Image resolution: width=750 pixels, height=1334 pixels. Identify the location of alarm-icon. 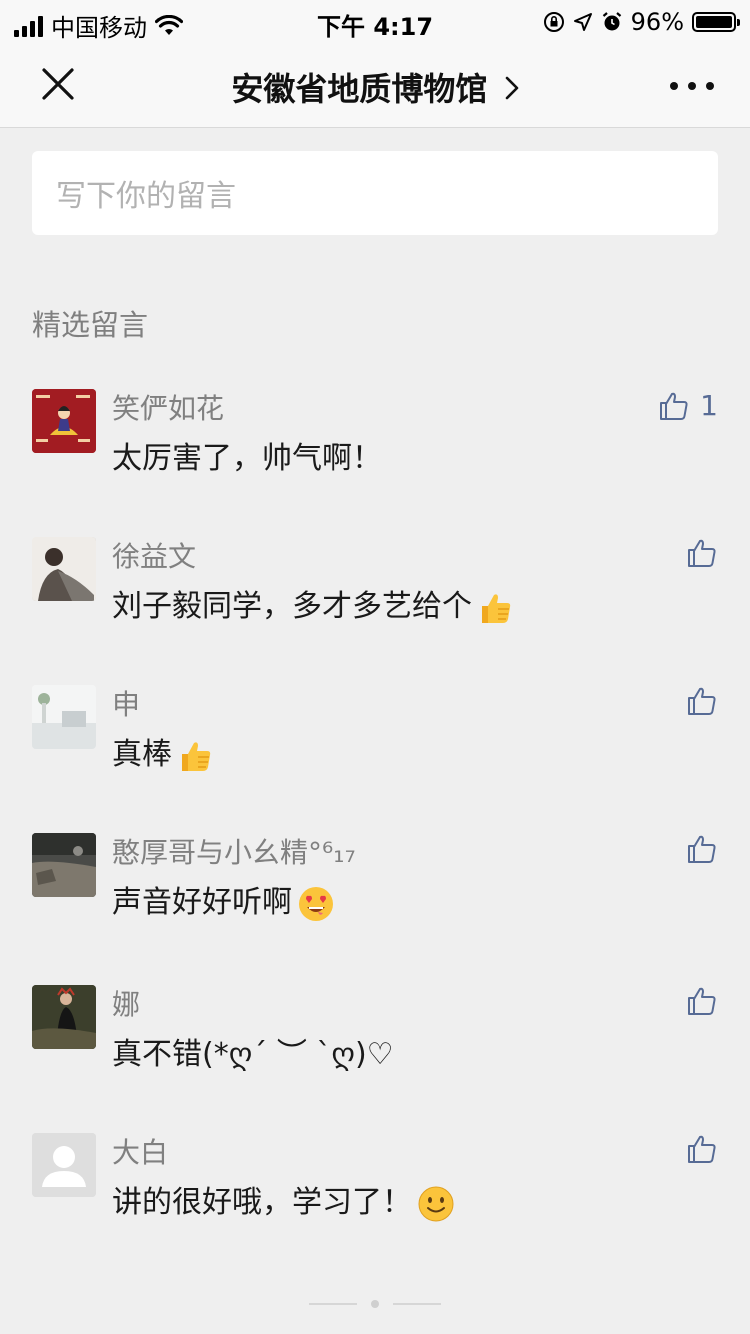
(611, 21).